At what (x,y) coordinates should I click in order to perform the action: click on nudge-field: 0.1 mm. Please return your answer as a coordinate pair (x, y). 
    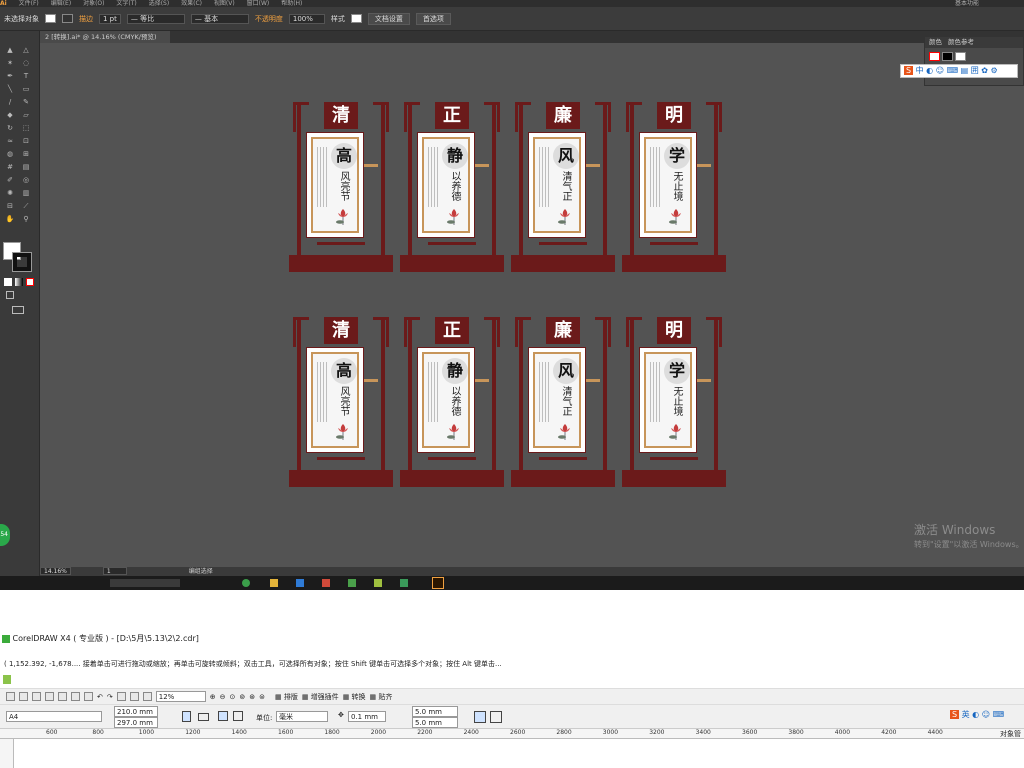
    Looking at the image, I should click on (367, 716).